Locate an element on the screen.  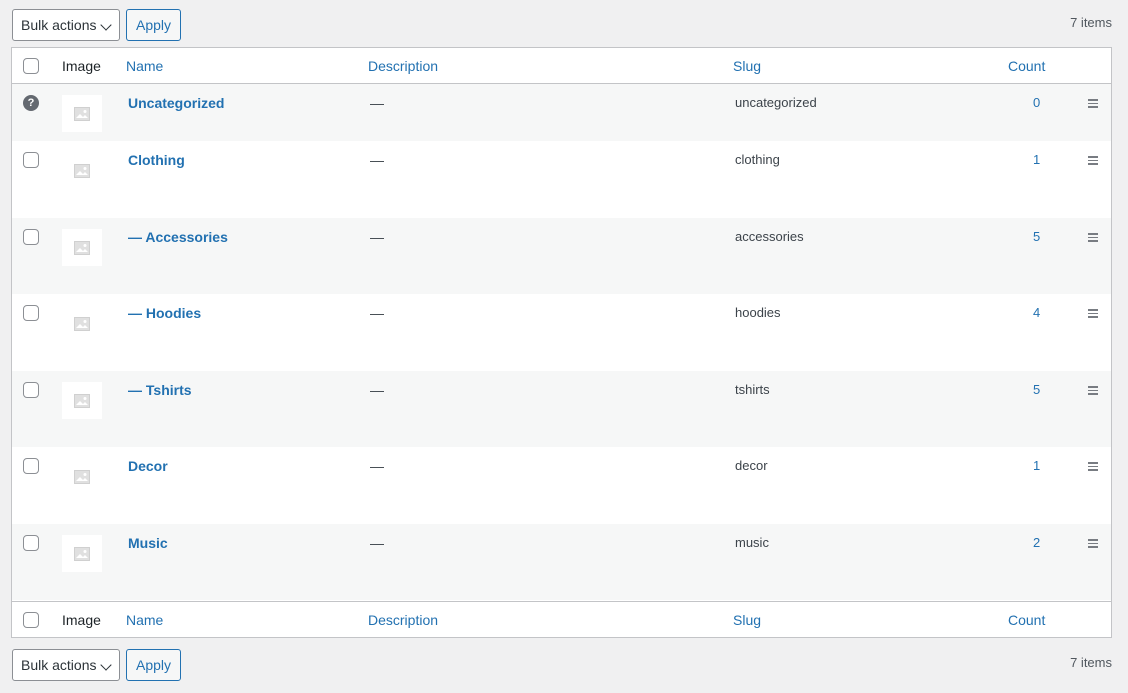
apply-button: Apply is located at coordinates (153, 25).